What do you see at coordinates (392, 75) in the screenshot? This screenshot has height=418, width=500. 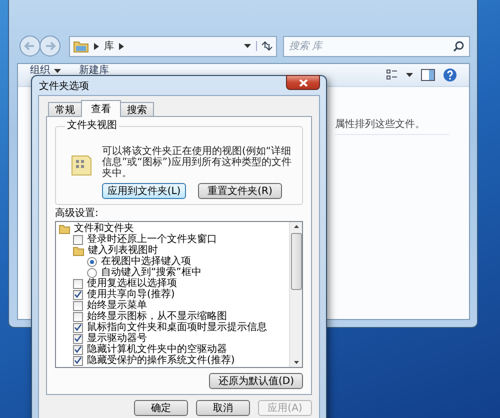 I see `view-icon` at bounding box center [392, 75].